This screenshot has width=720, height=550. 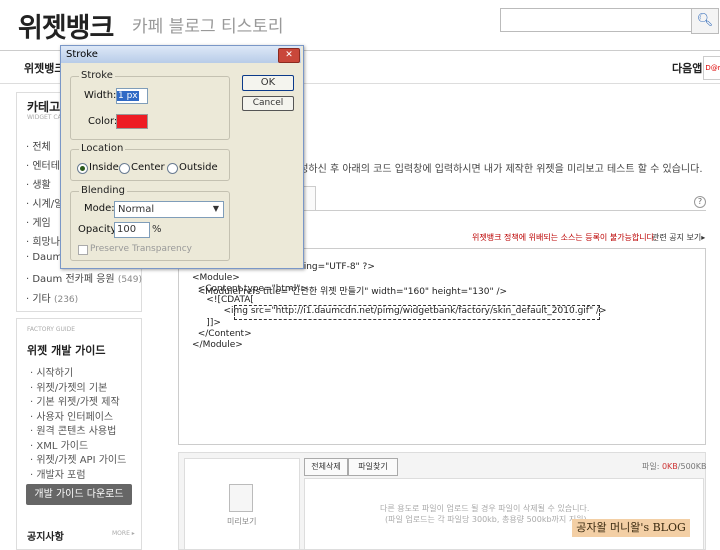 What do you see at coordinates (45, 537) in the screenshot?
I see `notice-title: 공지사항` at bounding box center [45, 537].